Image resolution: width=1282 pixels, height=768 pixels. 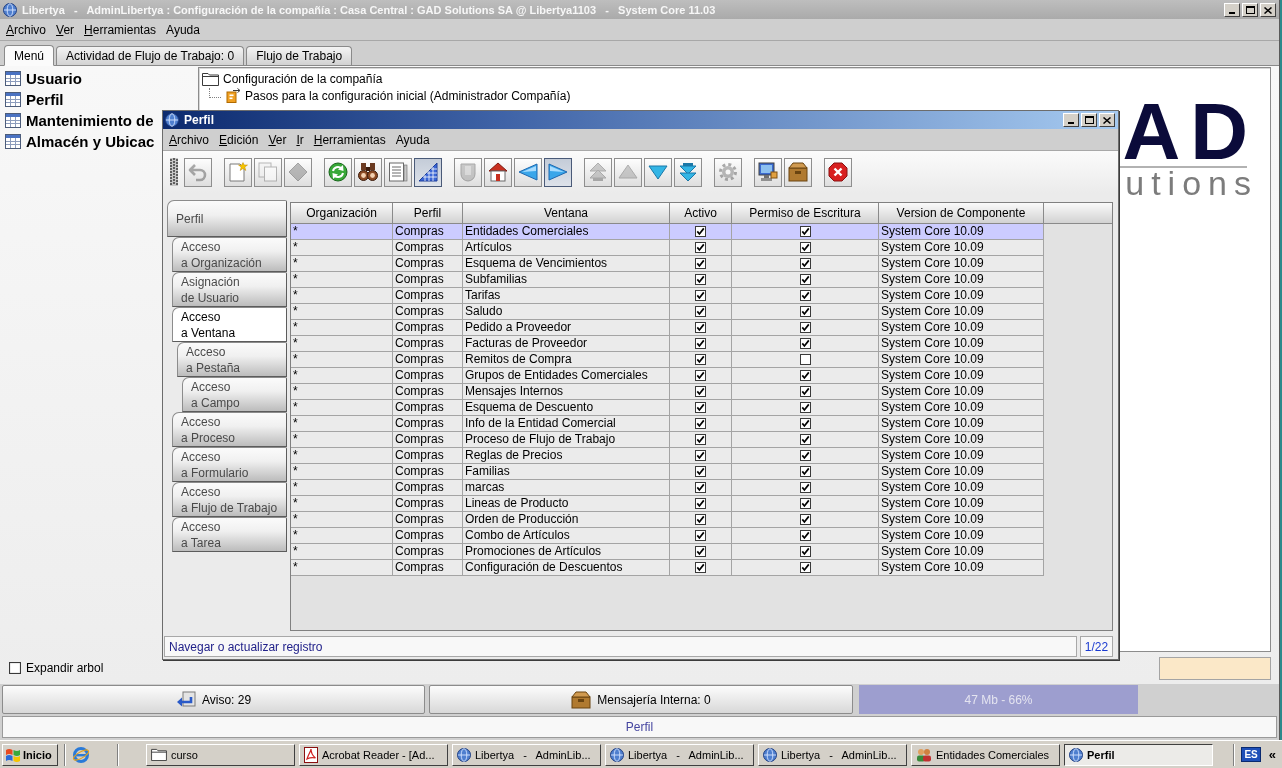 What do you see at coordinates (239, 139) in the screenshot?
I see `menu-item: Edición` at bounding box center [239, 139].